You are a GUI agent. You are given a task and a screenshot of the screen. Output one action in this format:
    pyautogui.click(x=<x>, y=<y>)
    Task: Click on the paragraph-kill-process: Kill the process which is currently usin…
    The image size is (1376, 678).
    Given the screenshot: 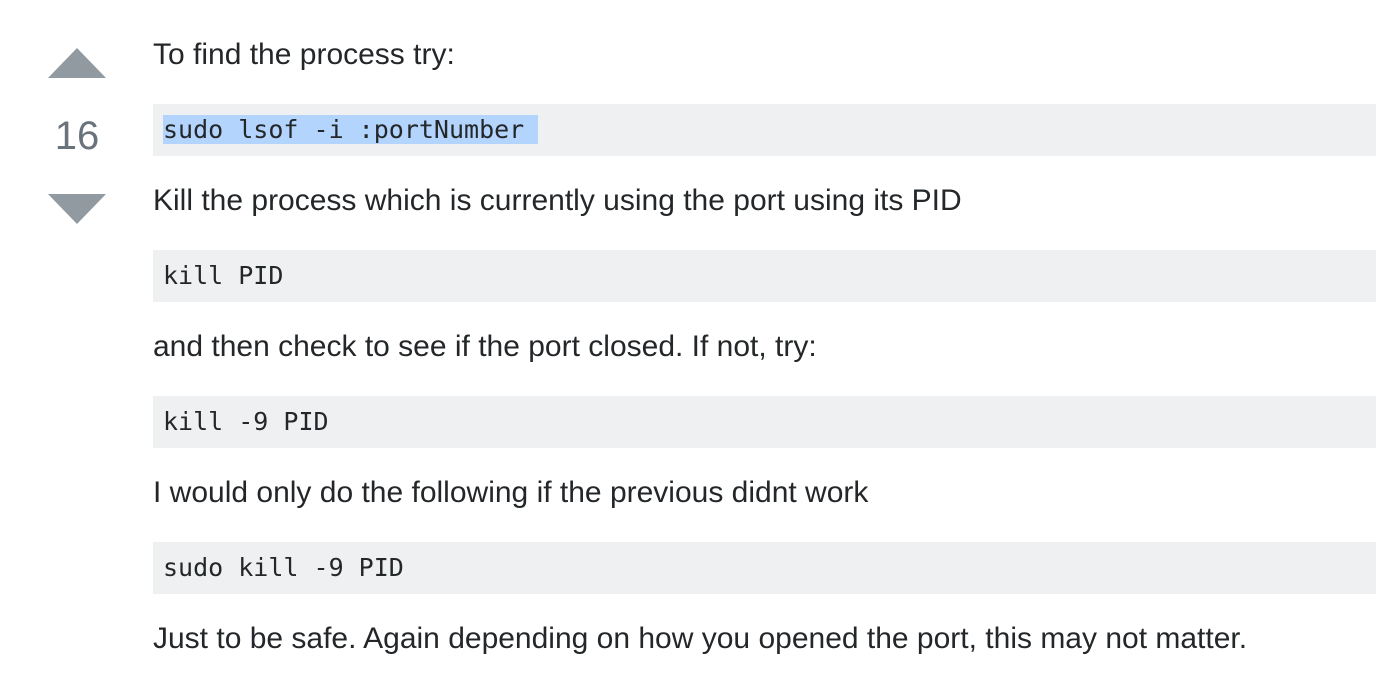 What is the action you would take?
    pyautogui.click(x=557, y=200)
    